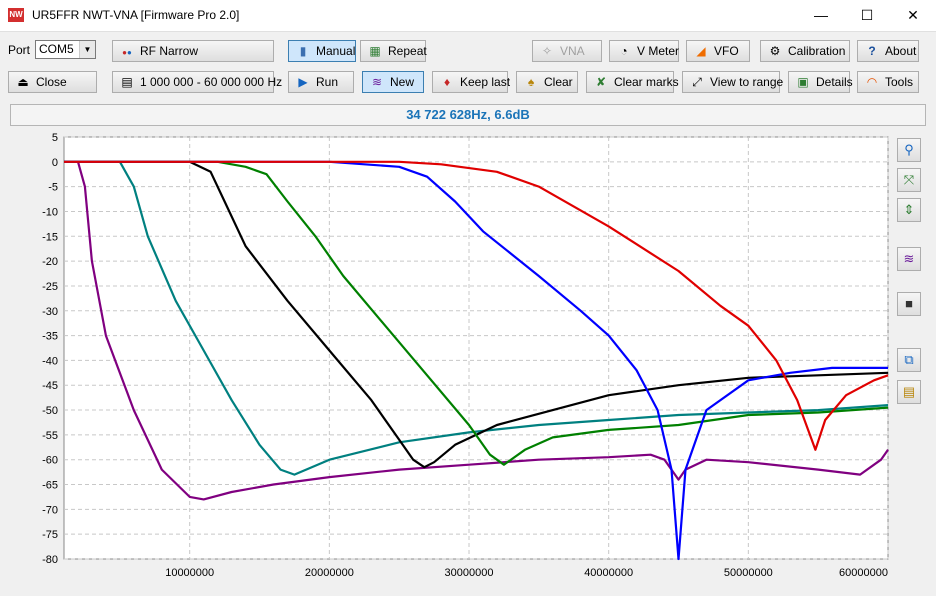  Describe the element at coordinates (303, 51) in the screenshot. I see `bar-chart-icon: ▮` at that location.